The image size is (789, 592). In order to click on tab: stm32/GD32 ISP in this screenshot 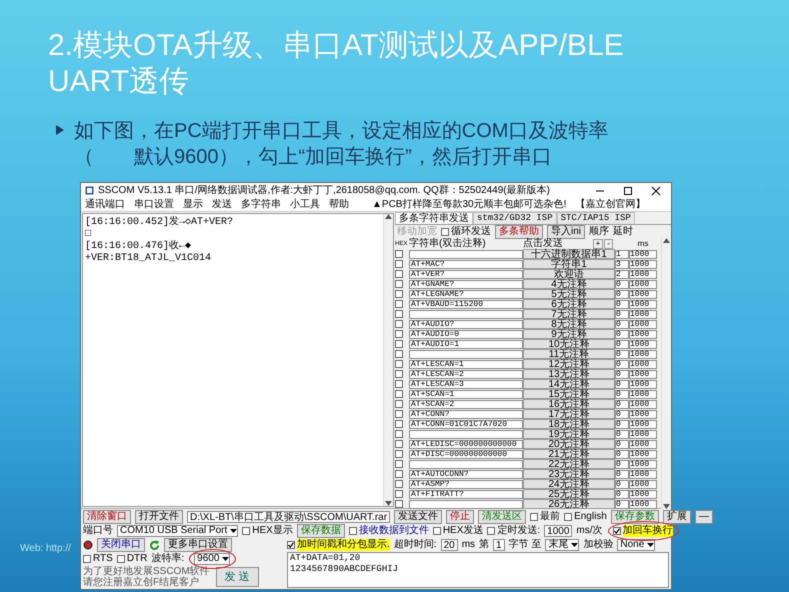, I will do `click(515, 218)`.